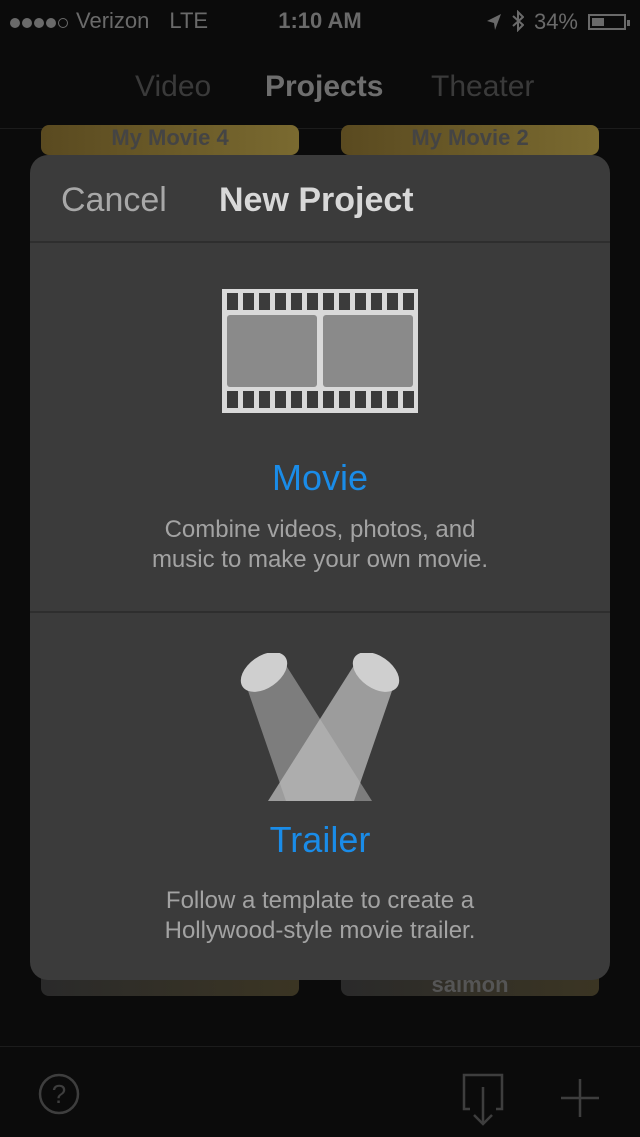  What do you see at coordinates (320, 529) in the screenshot?
I see `movie-option-description-line1: Combine videos, photos, and` at bounding box center [320, 529].